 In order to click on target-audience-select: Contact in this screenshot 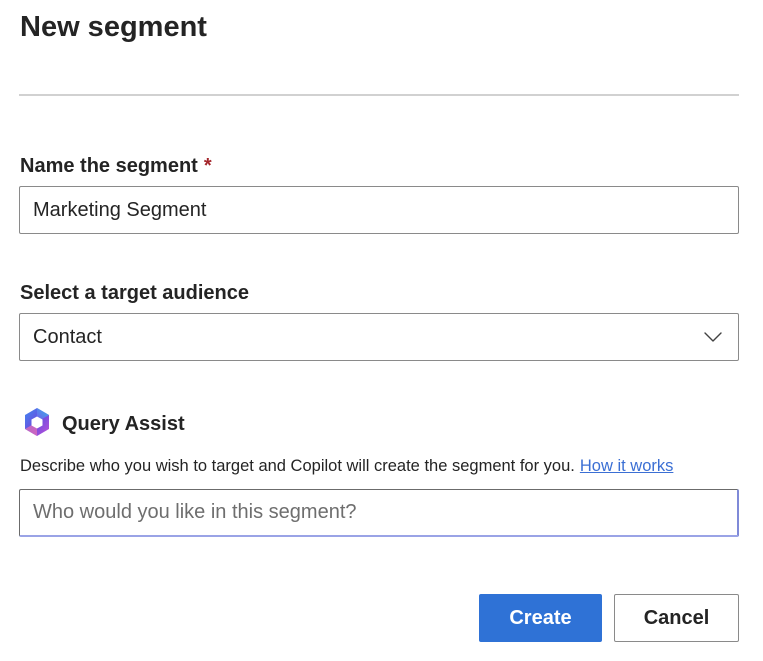, I will do `click(379, 337)`.